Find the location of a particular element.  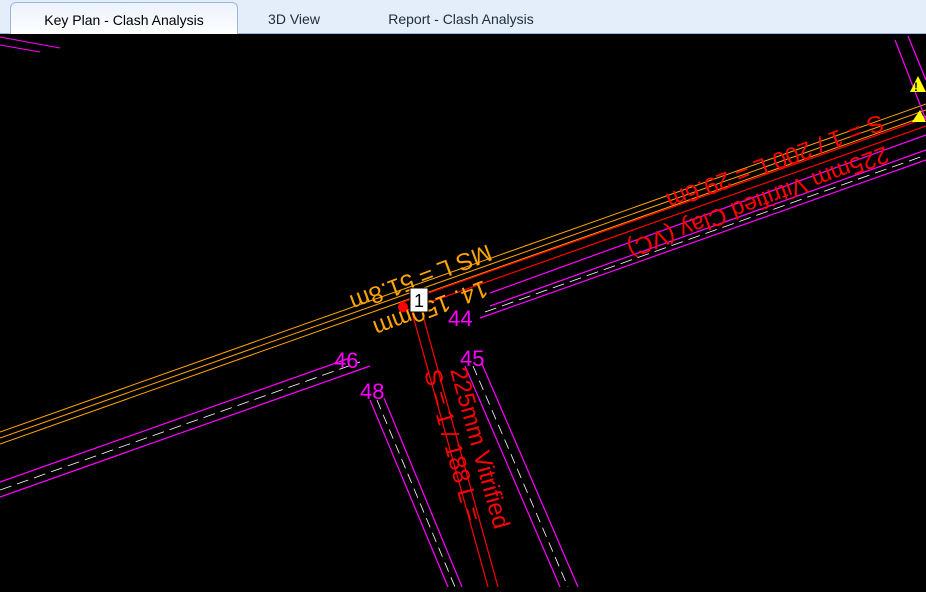

tab-label: Report - Clash Analysis is located at coordinates (461, 19).